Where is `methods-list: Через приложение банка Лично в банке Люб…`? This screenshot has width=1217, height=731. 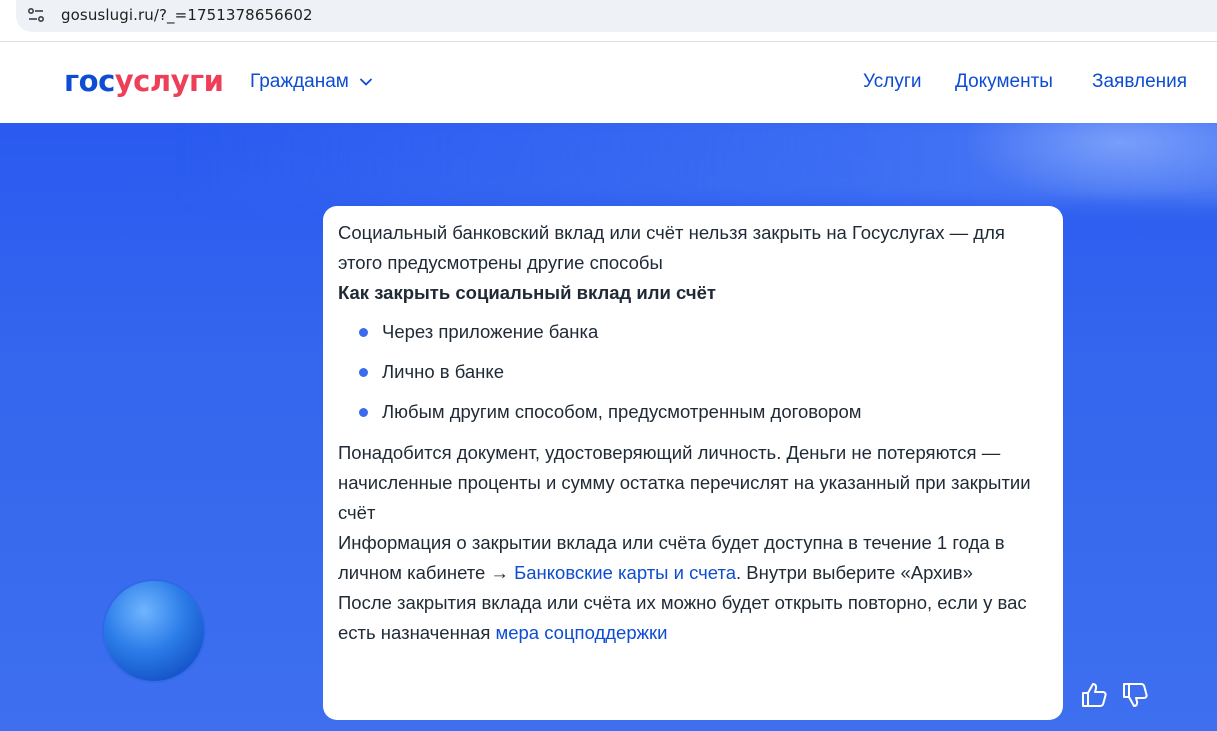
methods-list: Через приложение банка Лично в банке Люб… is located at coordinates (693, 378).